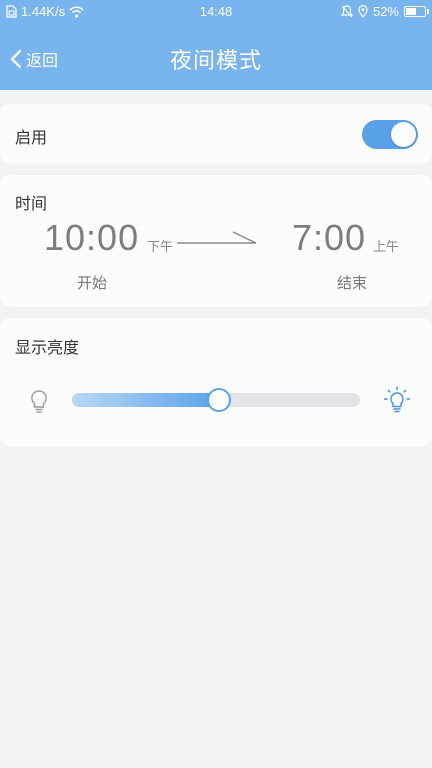  I want to click on start-time: 10:00, so click(91, 238).